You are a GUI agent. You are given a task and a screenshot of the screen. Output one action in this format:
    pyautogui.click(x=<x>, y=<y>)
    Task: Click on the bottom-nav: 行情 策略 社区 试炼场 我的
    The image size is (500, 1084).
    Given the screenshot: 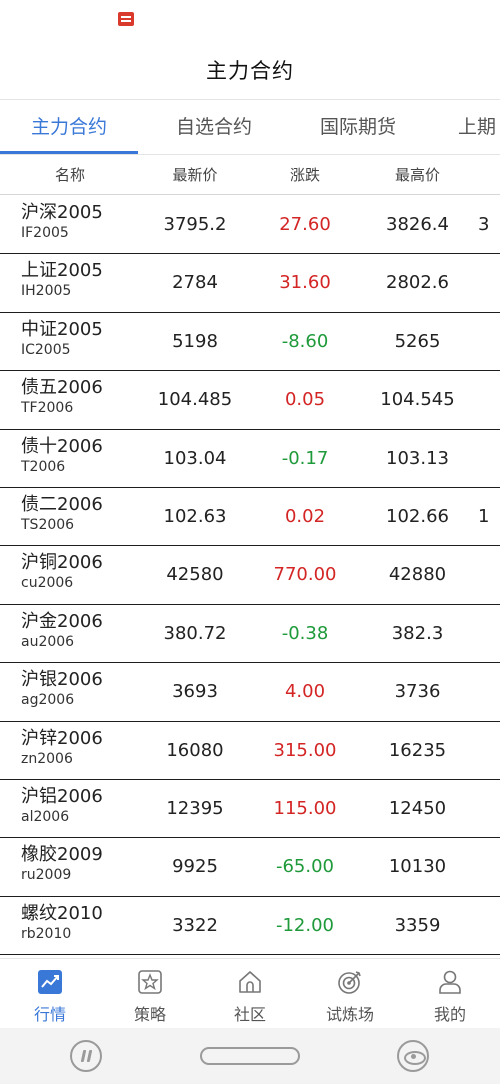 What is the action you would take?
    pyautogui.click(x=250, y=993)
    